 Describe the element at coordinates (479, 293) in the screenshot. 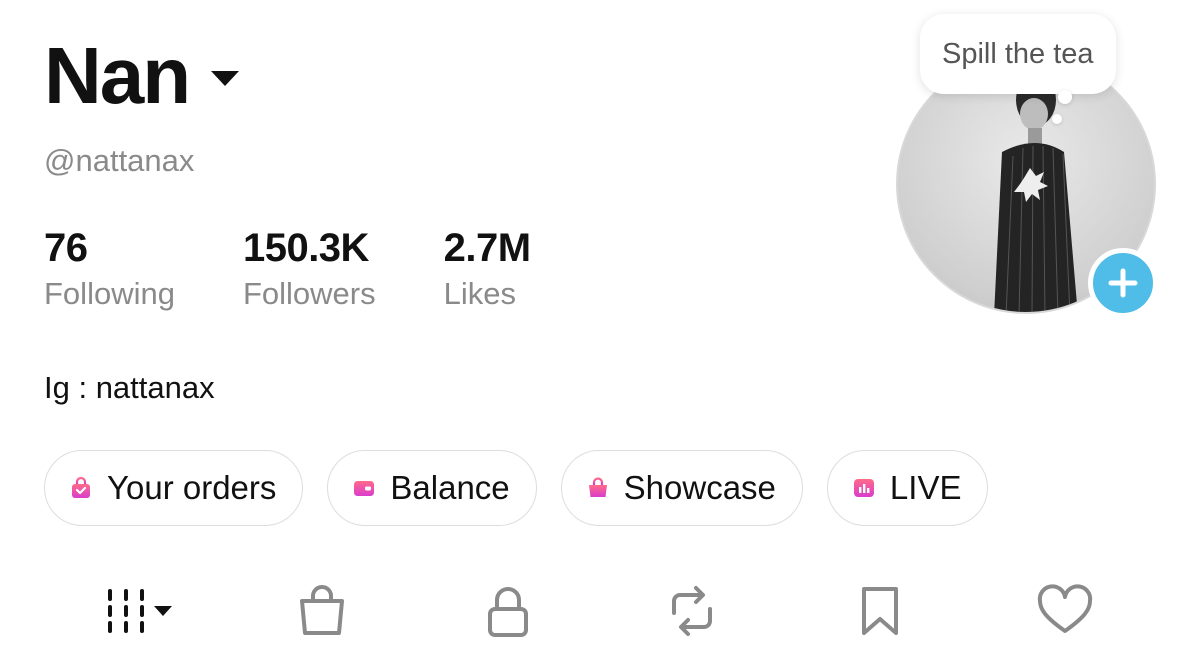

I see `stat-label: Likes` at that location.